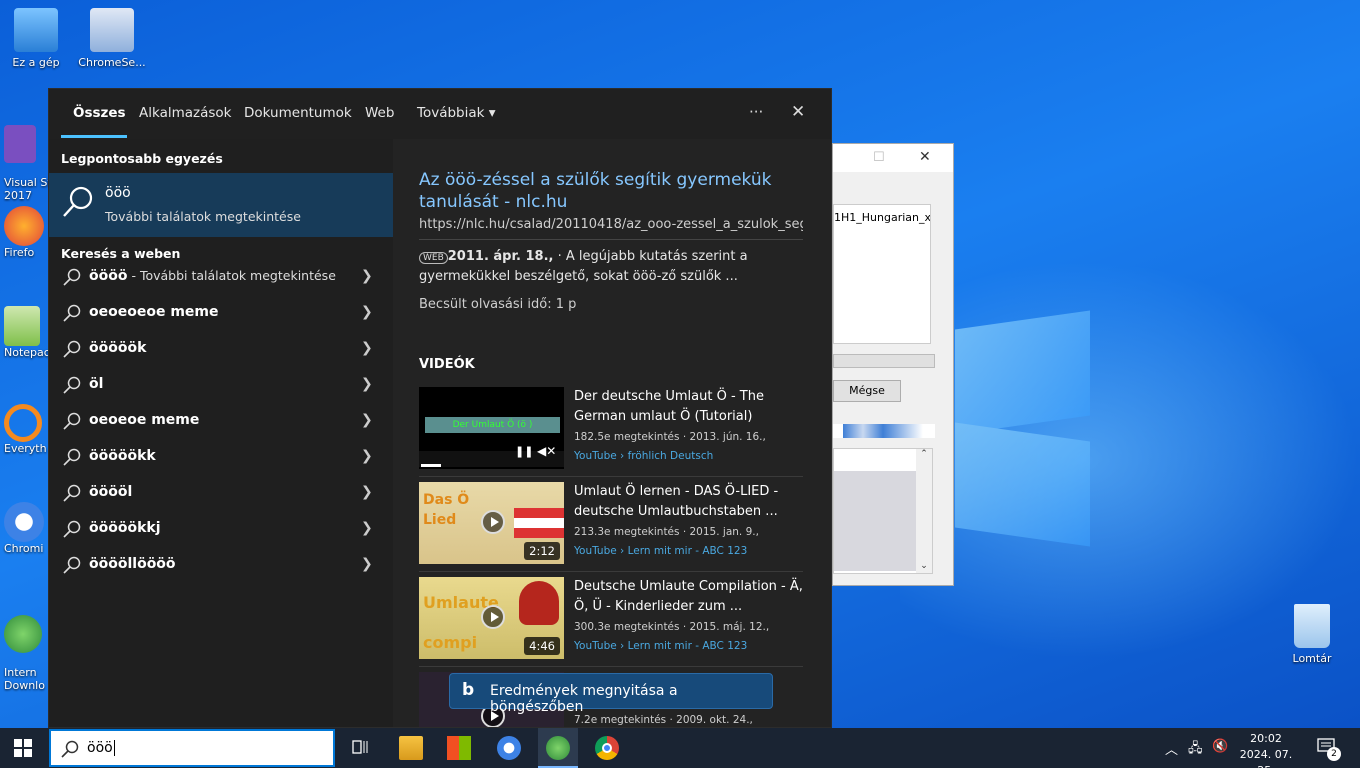 The height and width of the screenshot is (768, 1360). Describe the element at coordinates (212, 276) in the screenshot. I see `suggestion-text: öööö - További találatok megtekintése` at that location.